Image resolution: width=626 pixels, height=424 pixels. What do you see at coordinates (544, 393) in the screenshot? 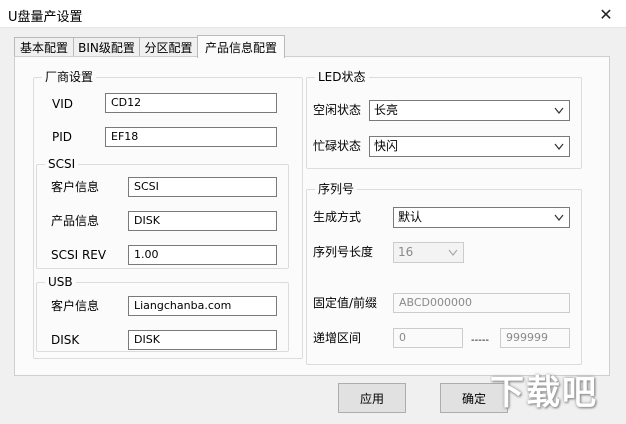
I see `watermark-logo: 下载吧` at bounding box center [544, 393].